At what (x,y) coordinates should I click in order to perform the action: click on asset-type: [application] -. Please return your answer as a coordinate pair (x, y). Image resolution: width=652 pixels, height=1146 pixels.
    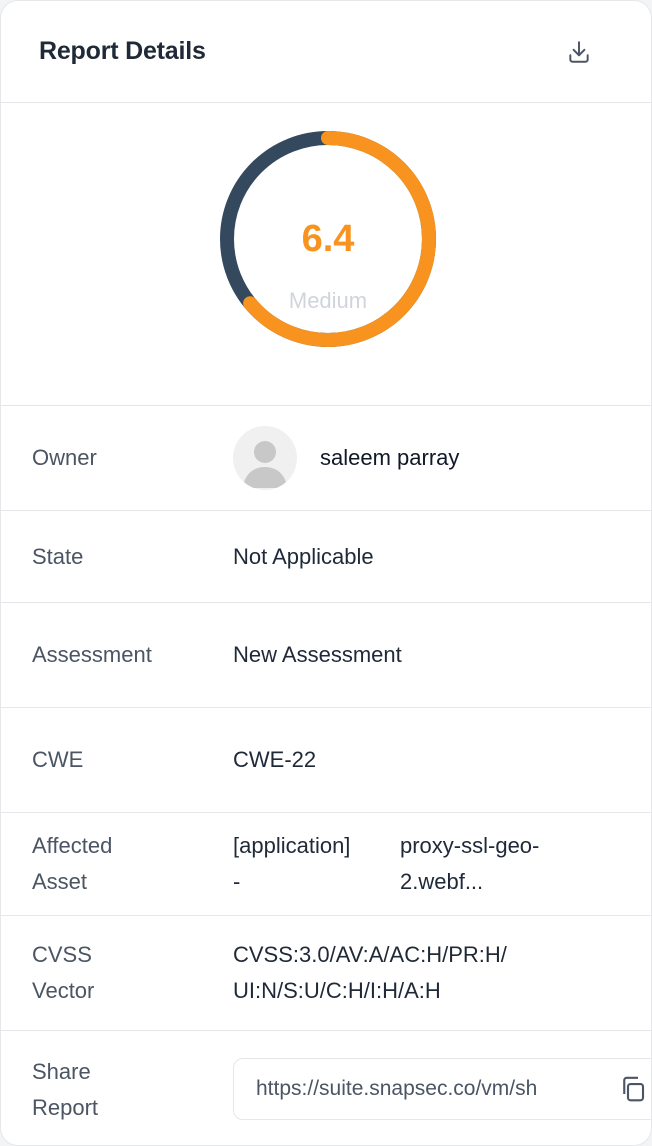
    Looking at the image, I should click on (292, 863).